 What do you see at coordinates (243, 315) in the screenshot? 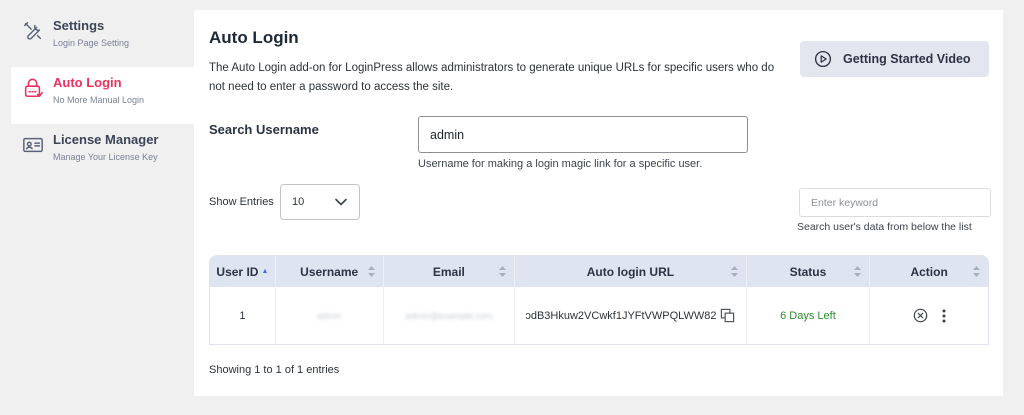
I see `cell-user-id: 1` at bounding box center [243, 315].